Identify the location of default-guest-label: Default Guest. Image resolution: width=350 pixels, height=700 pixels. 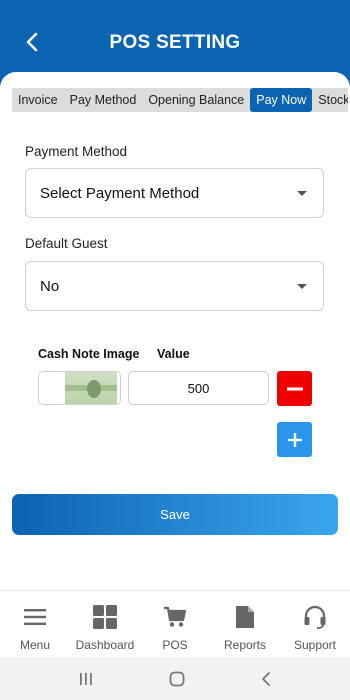
(66, 243).